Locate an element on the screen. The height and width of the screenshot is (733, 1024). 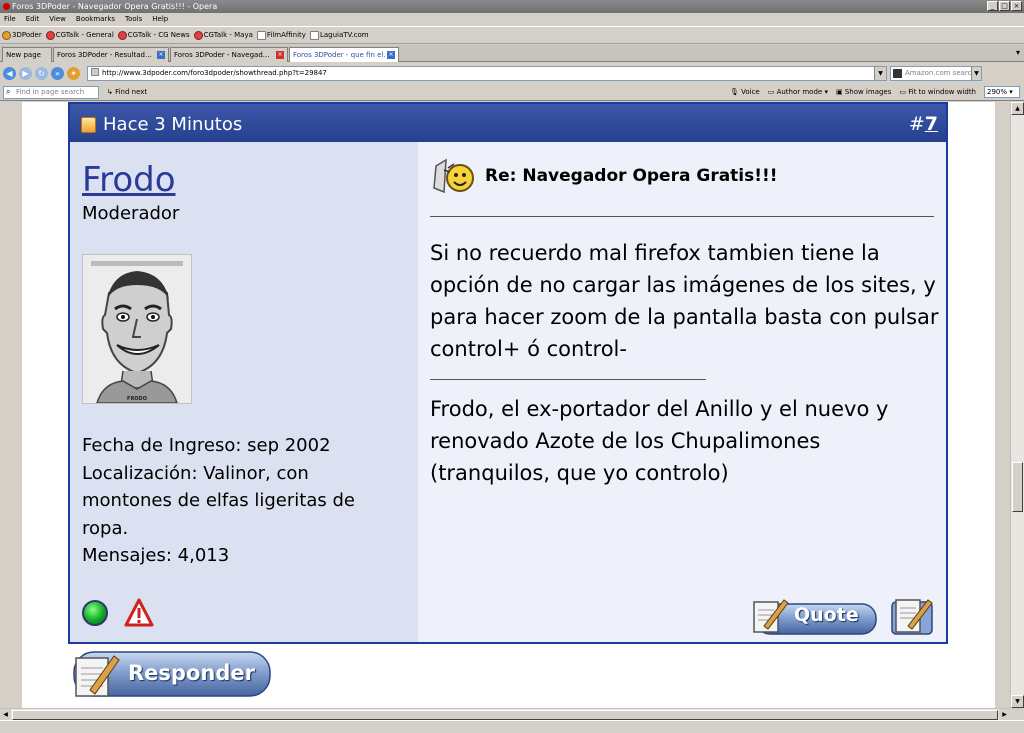
menu-bookmarks: Bookmarks is located at coordinates (95, 19).